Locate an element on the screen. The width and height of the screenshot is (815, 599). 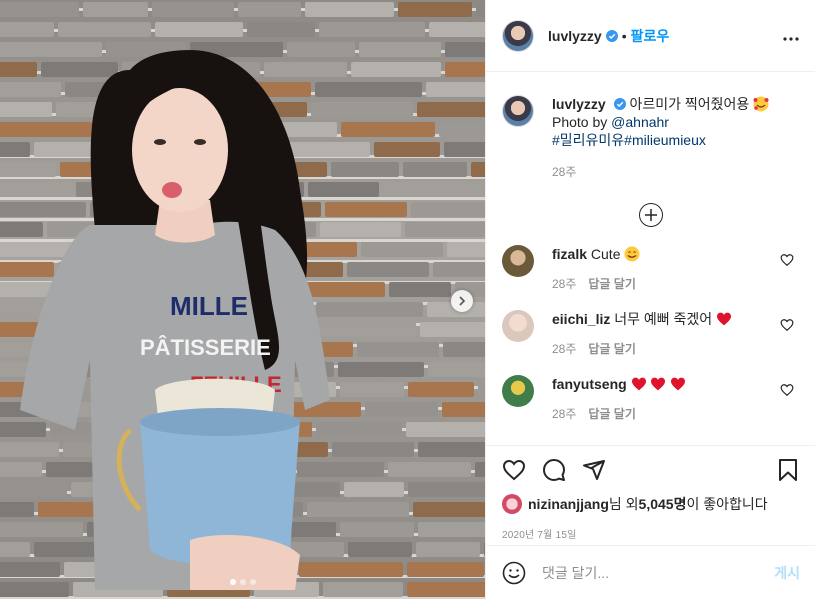
smiling-face-emoji-icon is located at coordinates (632, 254).